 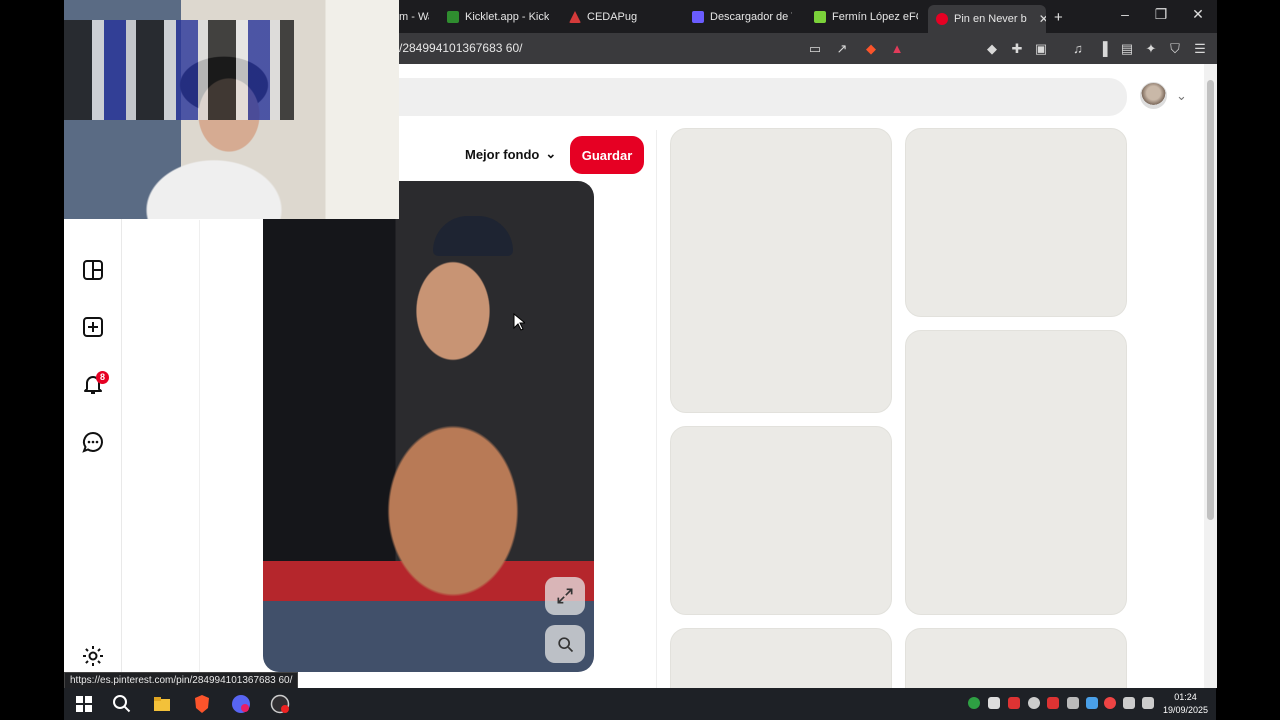 I want to click on new-tab-button: +, so click(x=1062, y=17).